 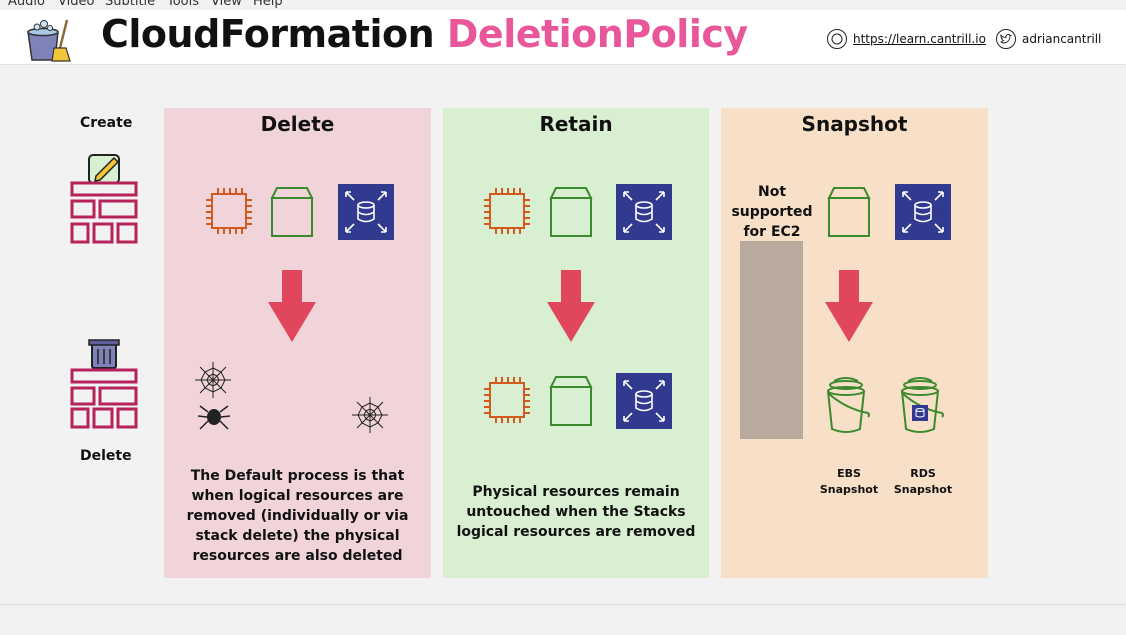 What do you see at coordinates (848, 405) in the screenshot?
I see `ebs-snapshot-bucket-icon` at bounding box center [848, 405].